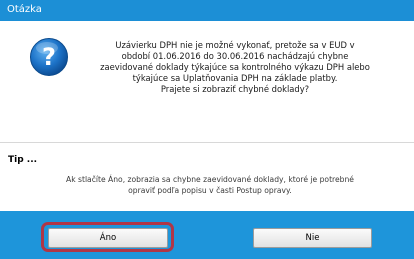 This screenshot has height=259, width=414. Describe the element at coordinates (207, 142) in the screenshot. I see `divider` at that location.